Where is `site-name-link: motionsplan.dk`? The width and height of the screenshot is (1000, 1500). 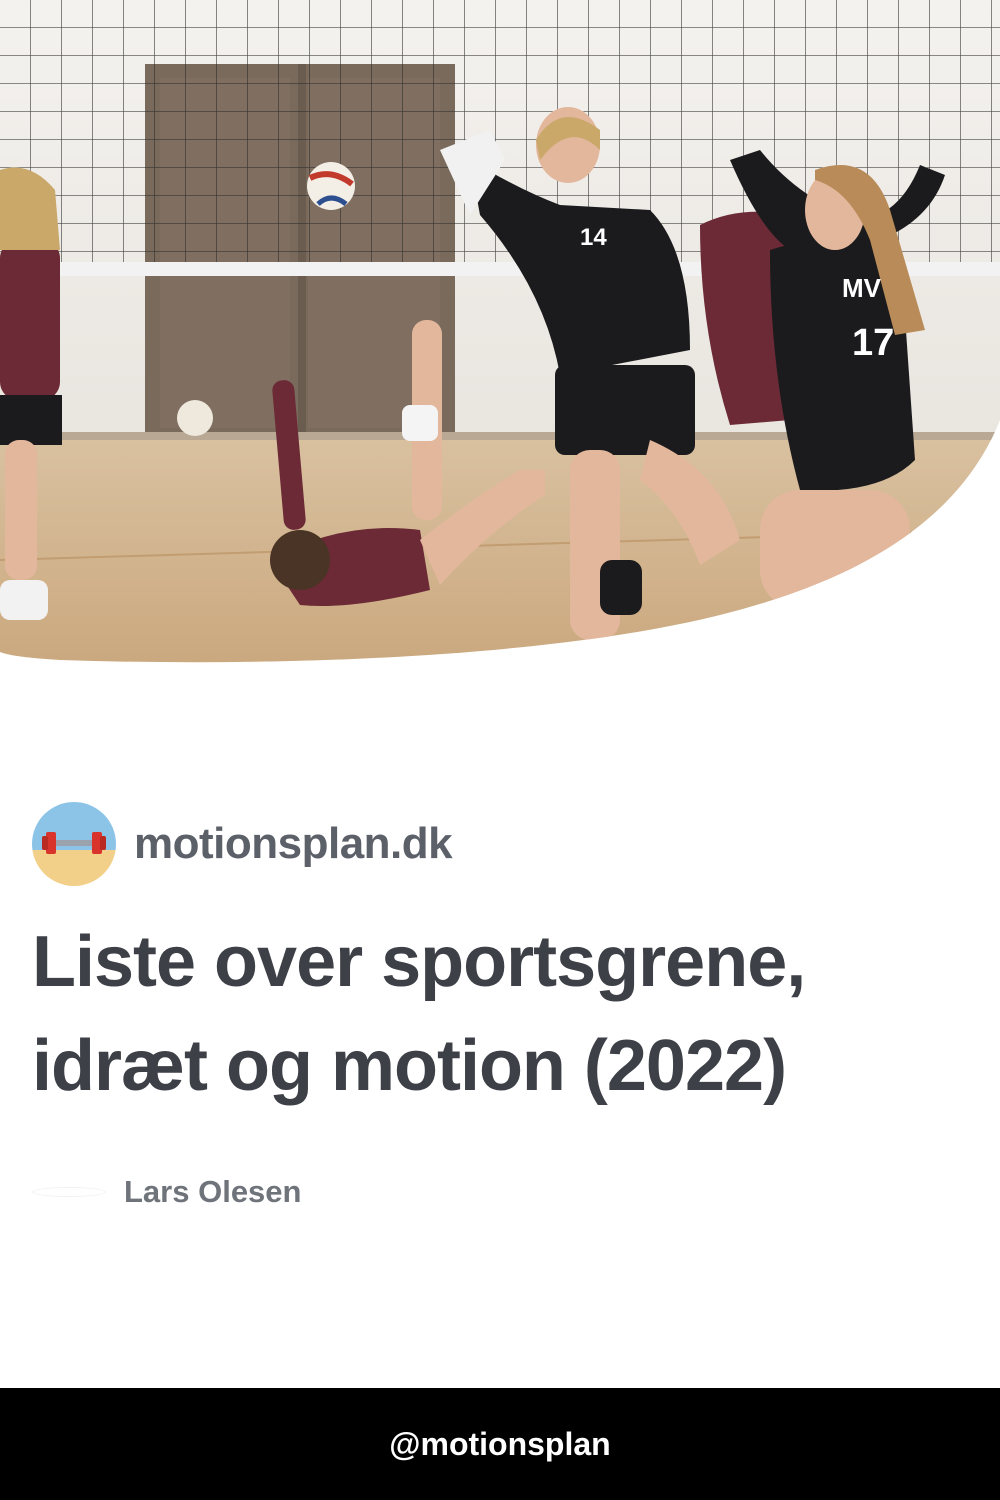
site-name-link: motionsplan.dk is located at coordinates (293, 844).